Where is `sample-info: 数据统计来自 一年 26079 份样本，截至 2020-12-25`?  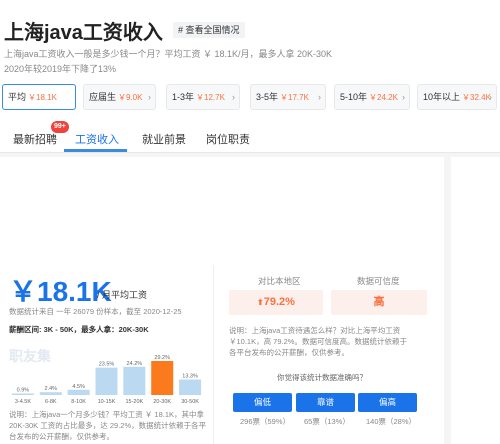
sample-info: 数据统计来自 一年 26079 份样本，截至 2020-12-25 is located at coordinates (95, 311).